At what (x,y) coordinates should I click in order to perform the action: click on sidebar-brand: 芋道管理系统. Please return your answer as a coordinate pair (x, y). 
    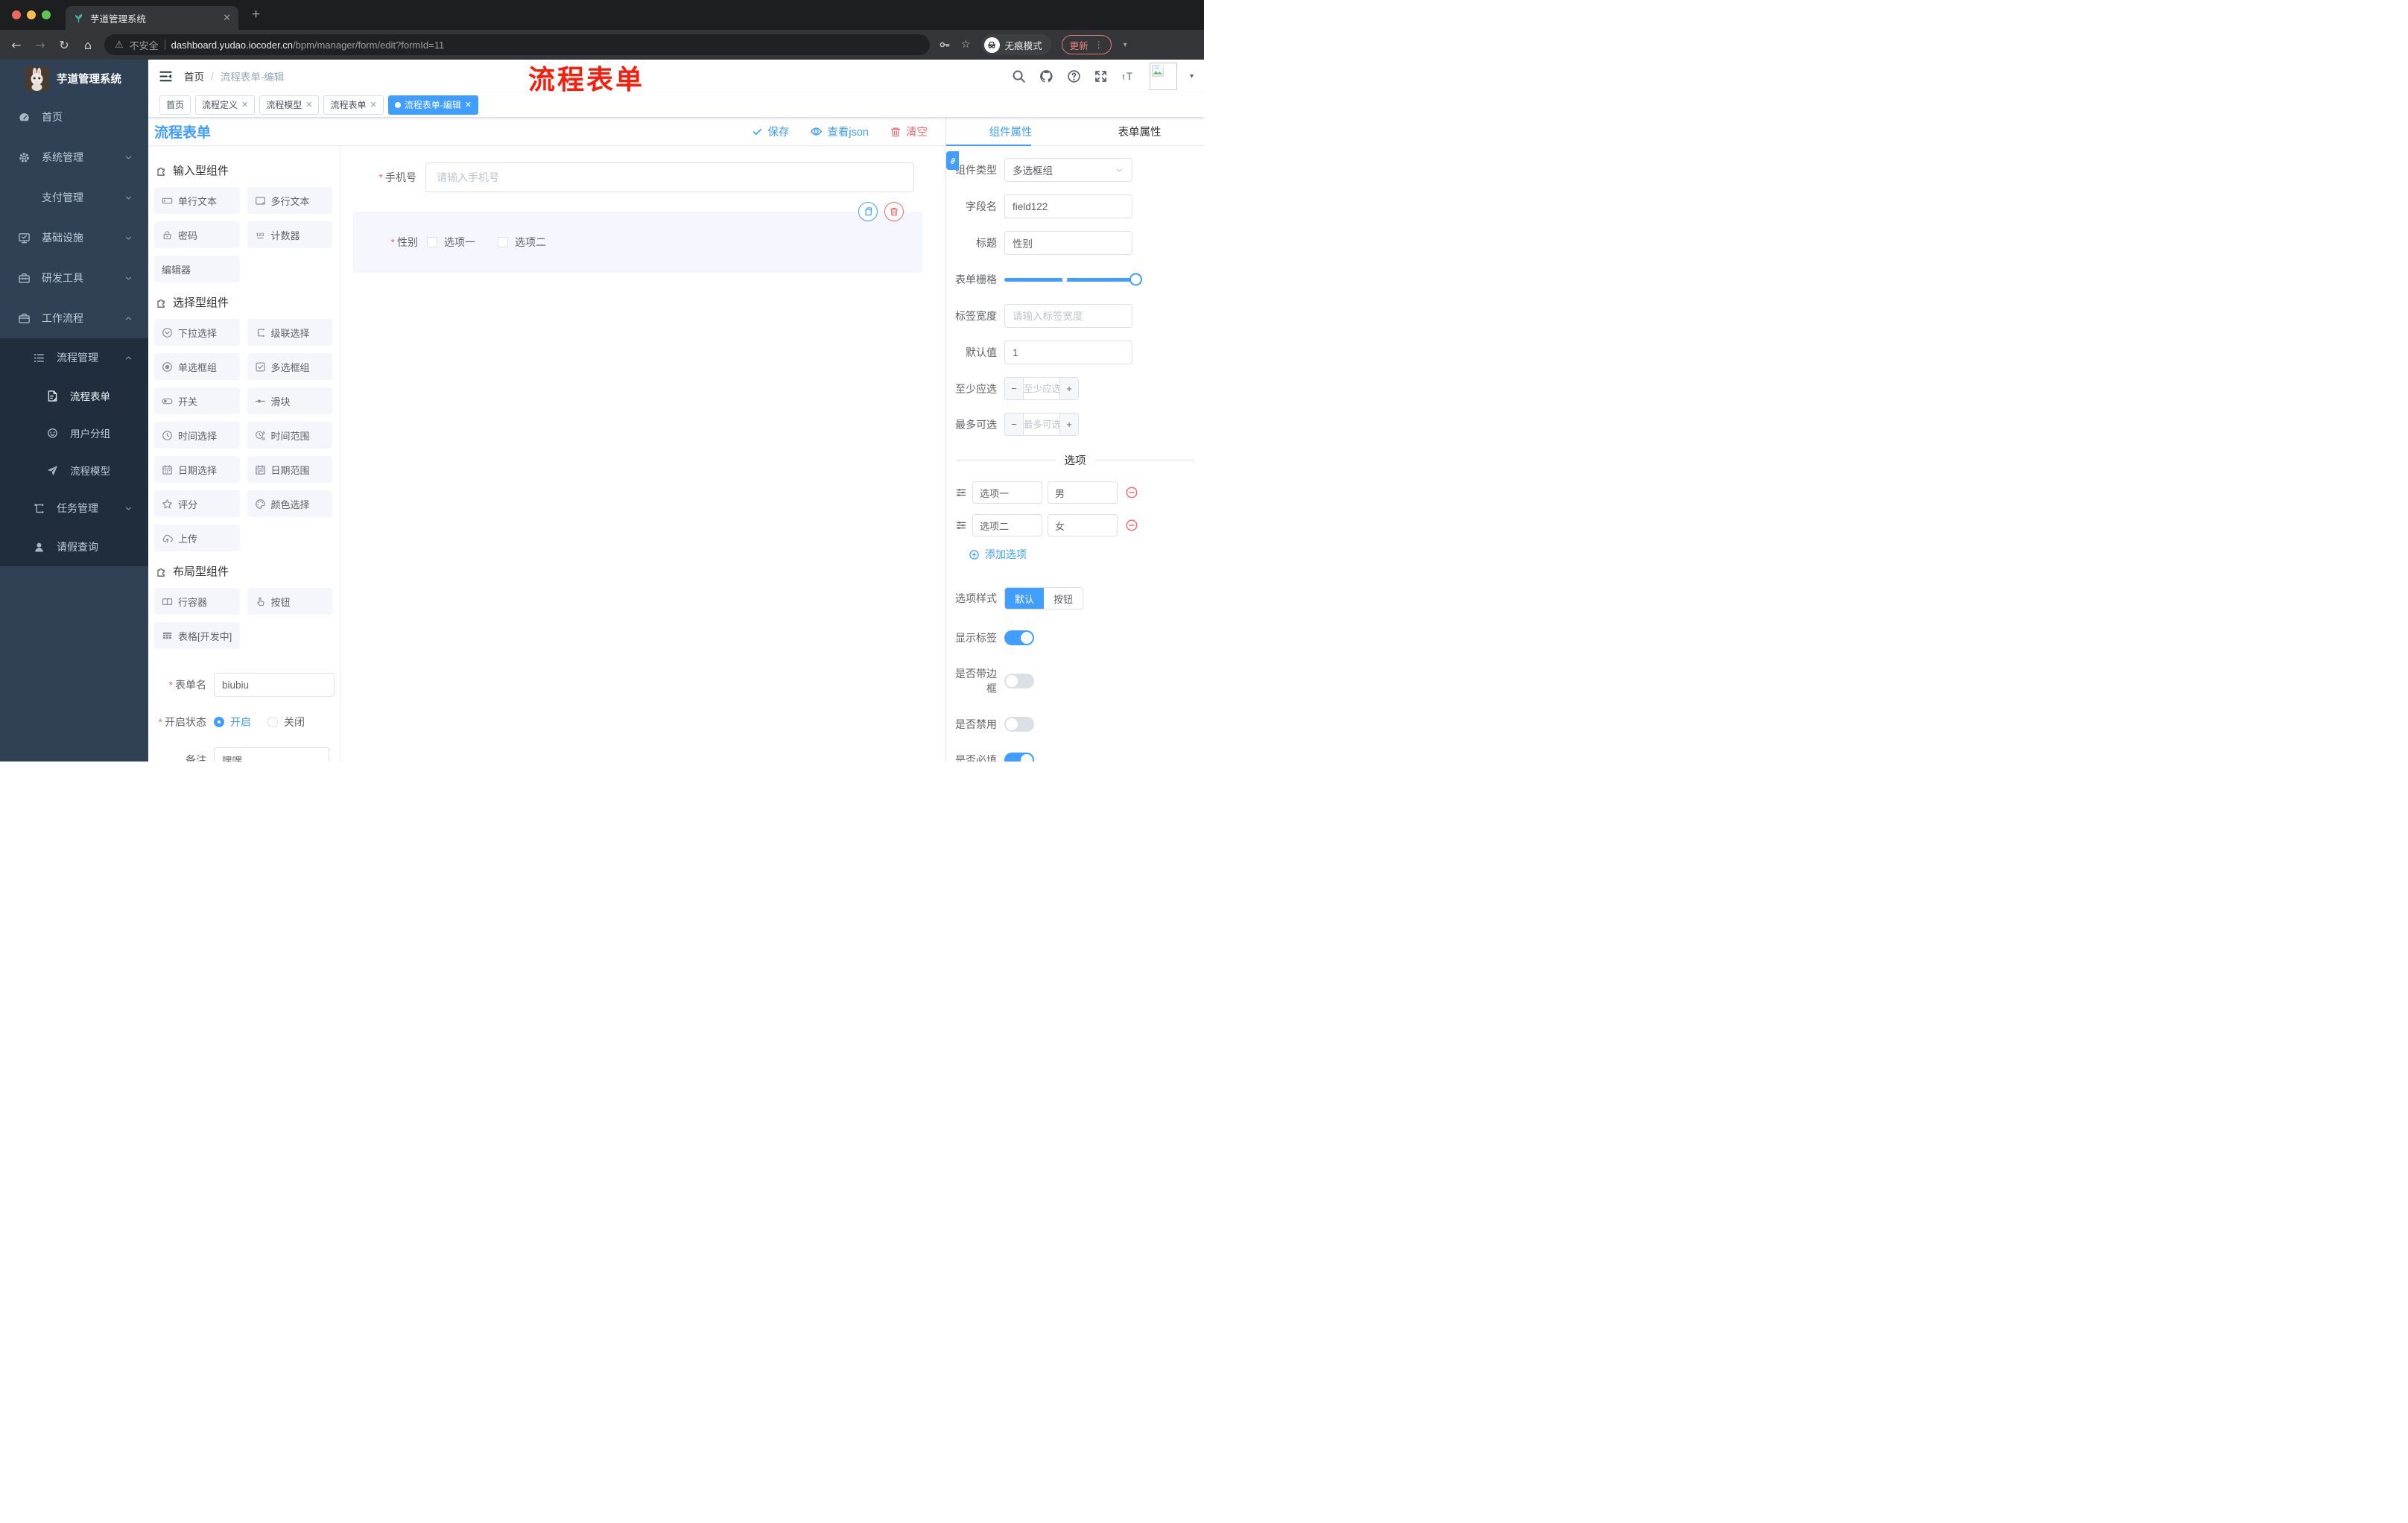
    Looking at the image, I should click on (74, 79).